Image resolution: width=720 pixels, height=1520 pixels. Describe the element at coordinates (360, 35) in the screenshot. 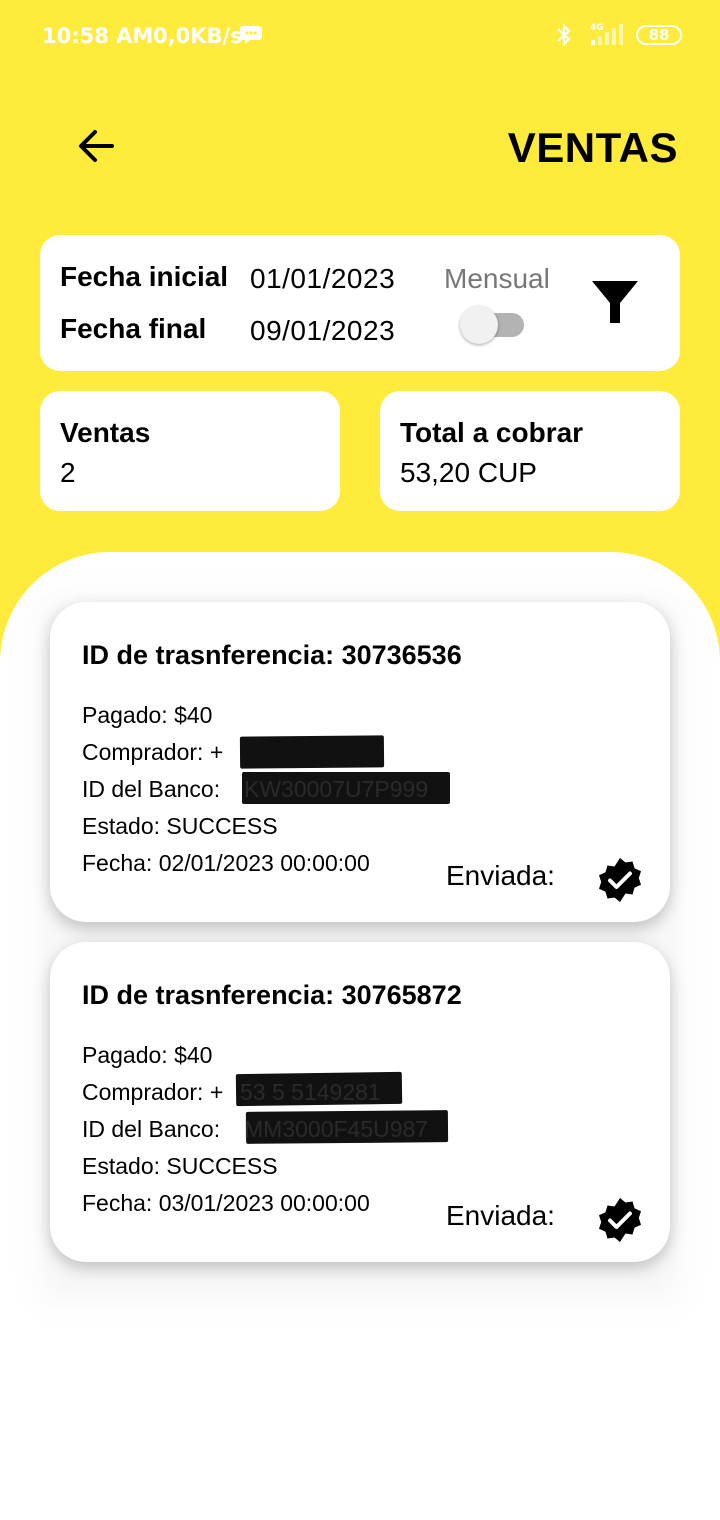

I see `status-bar: 10:58 AM 0,0KB/s 4G 88` at that location.